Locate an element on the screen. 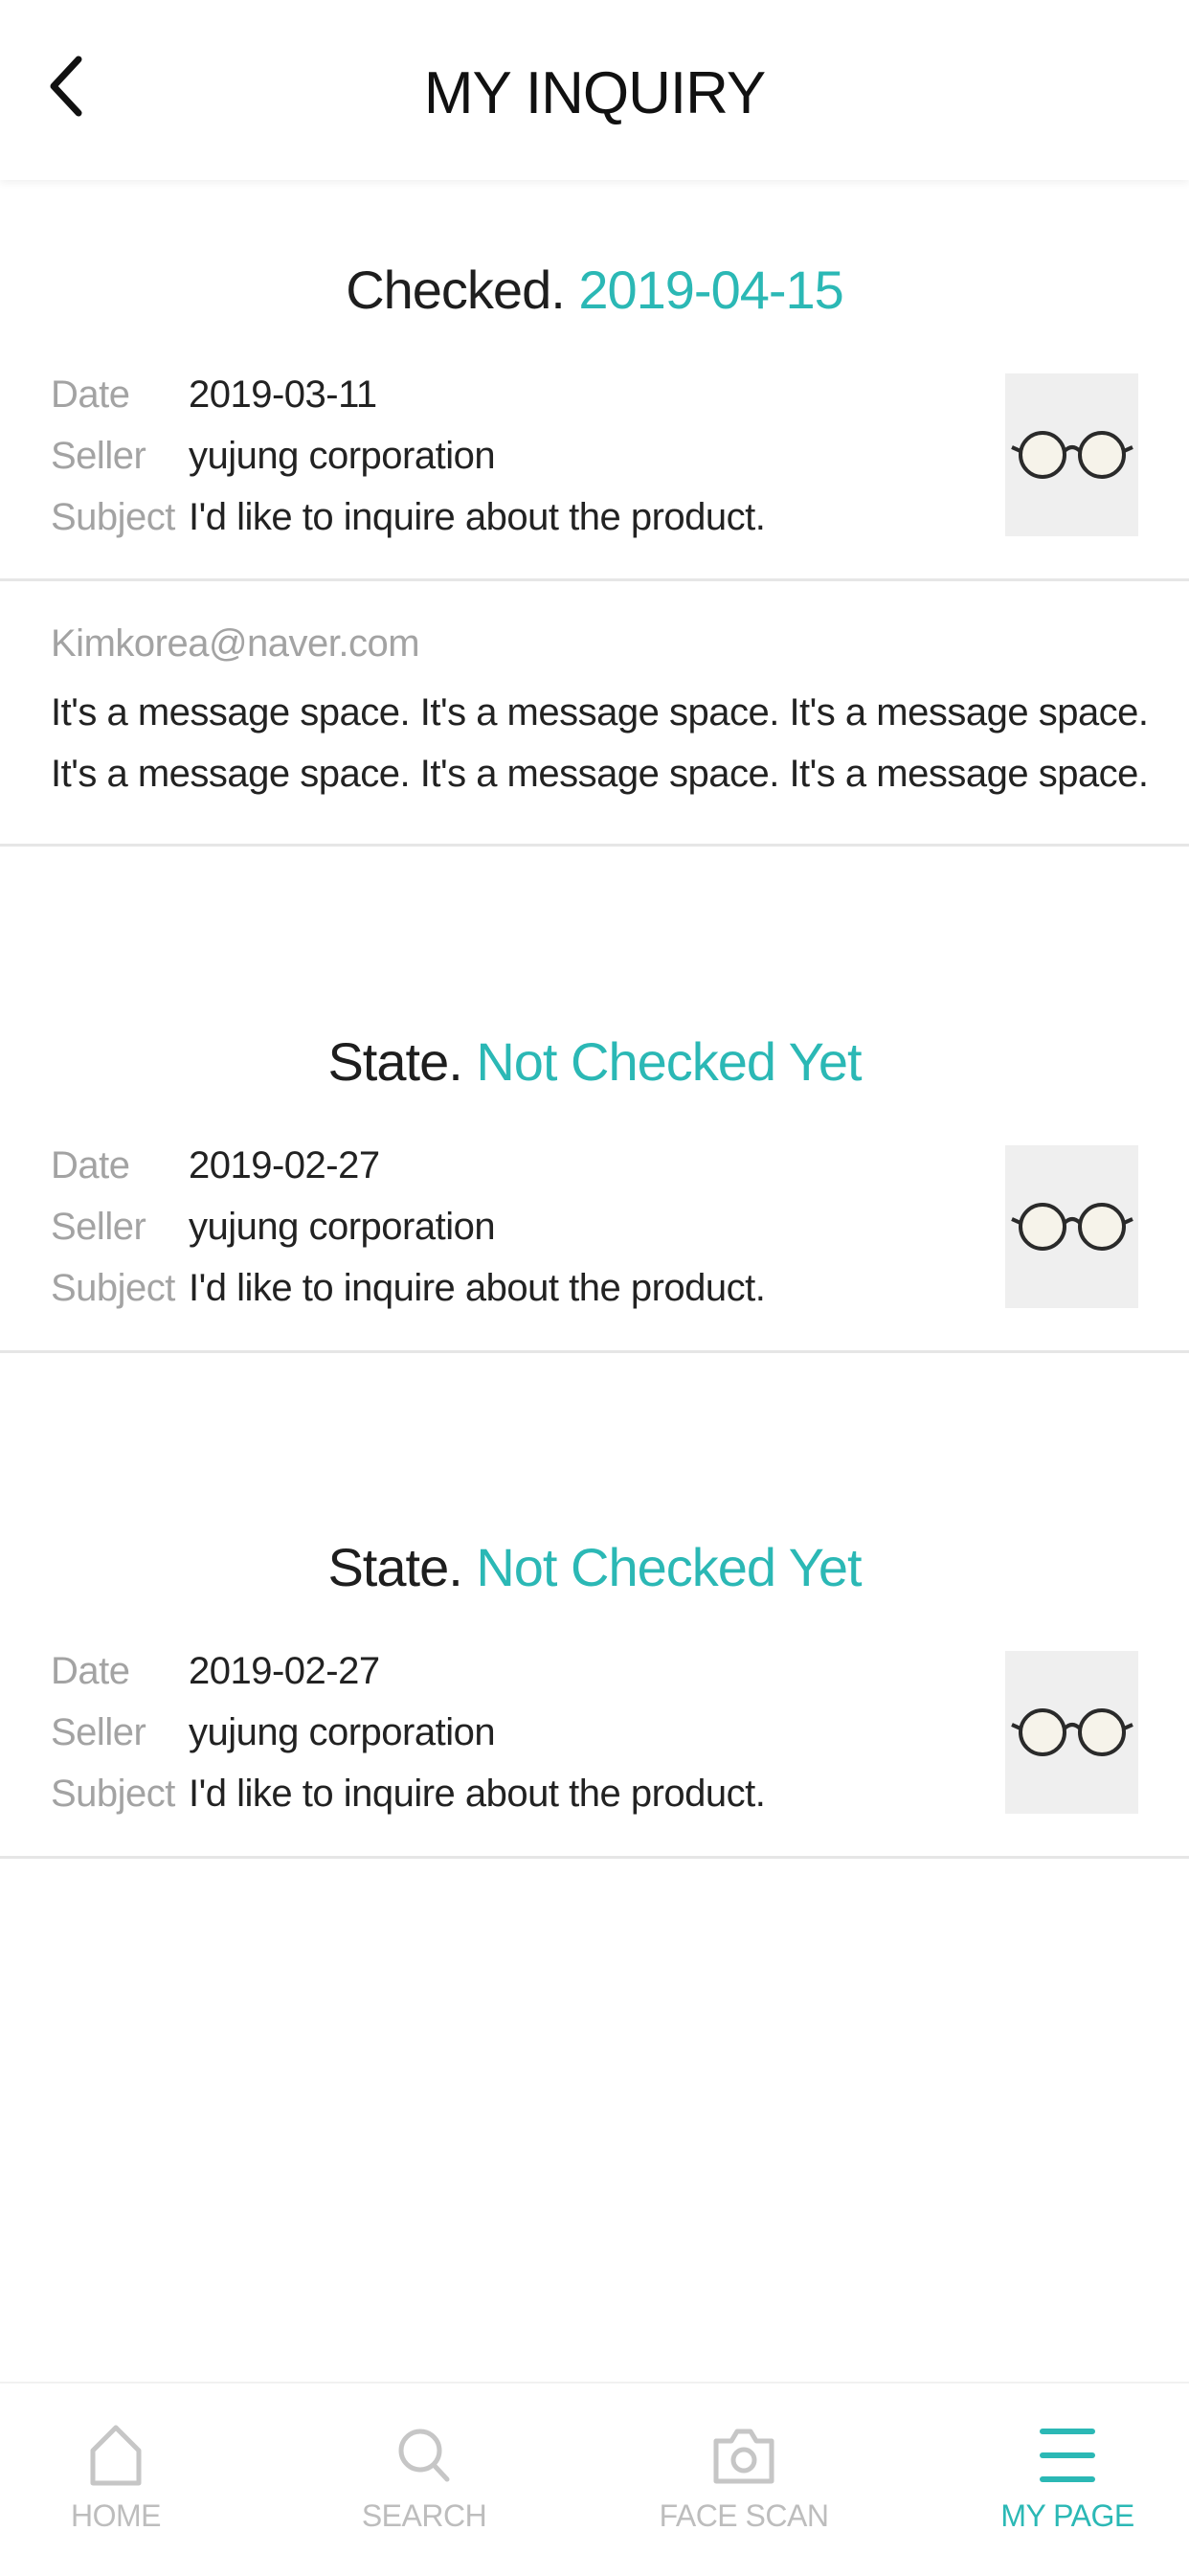  camera-icon is located at coordinates (743, 2456).